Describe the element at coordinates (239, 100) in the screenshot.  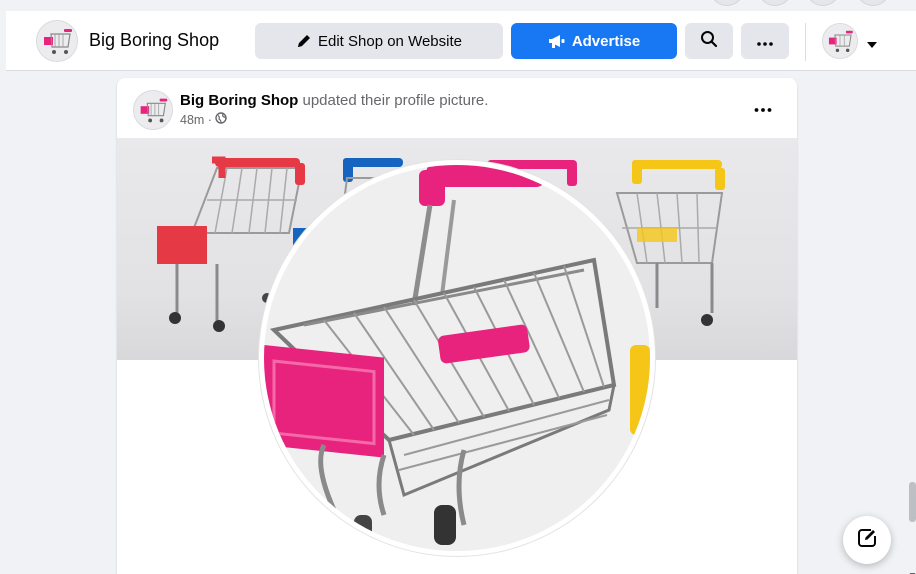
I see `post-author-link: Big Boring Shop` at that location.